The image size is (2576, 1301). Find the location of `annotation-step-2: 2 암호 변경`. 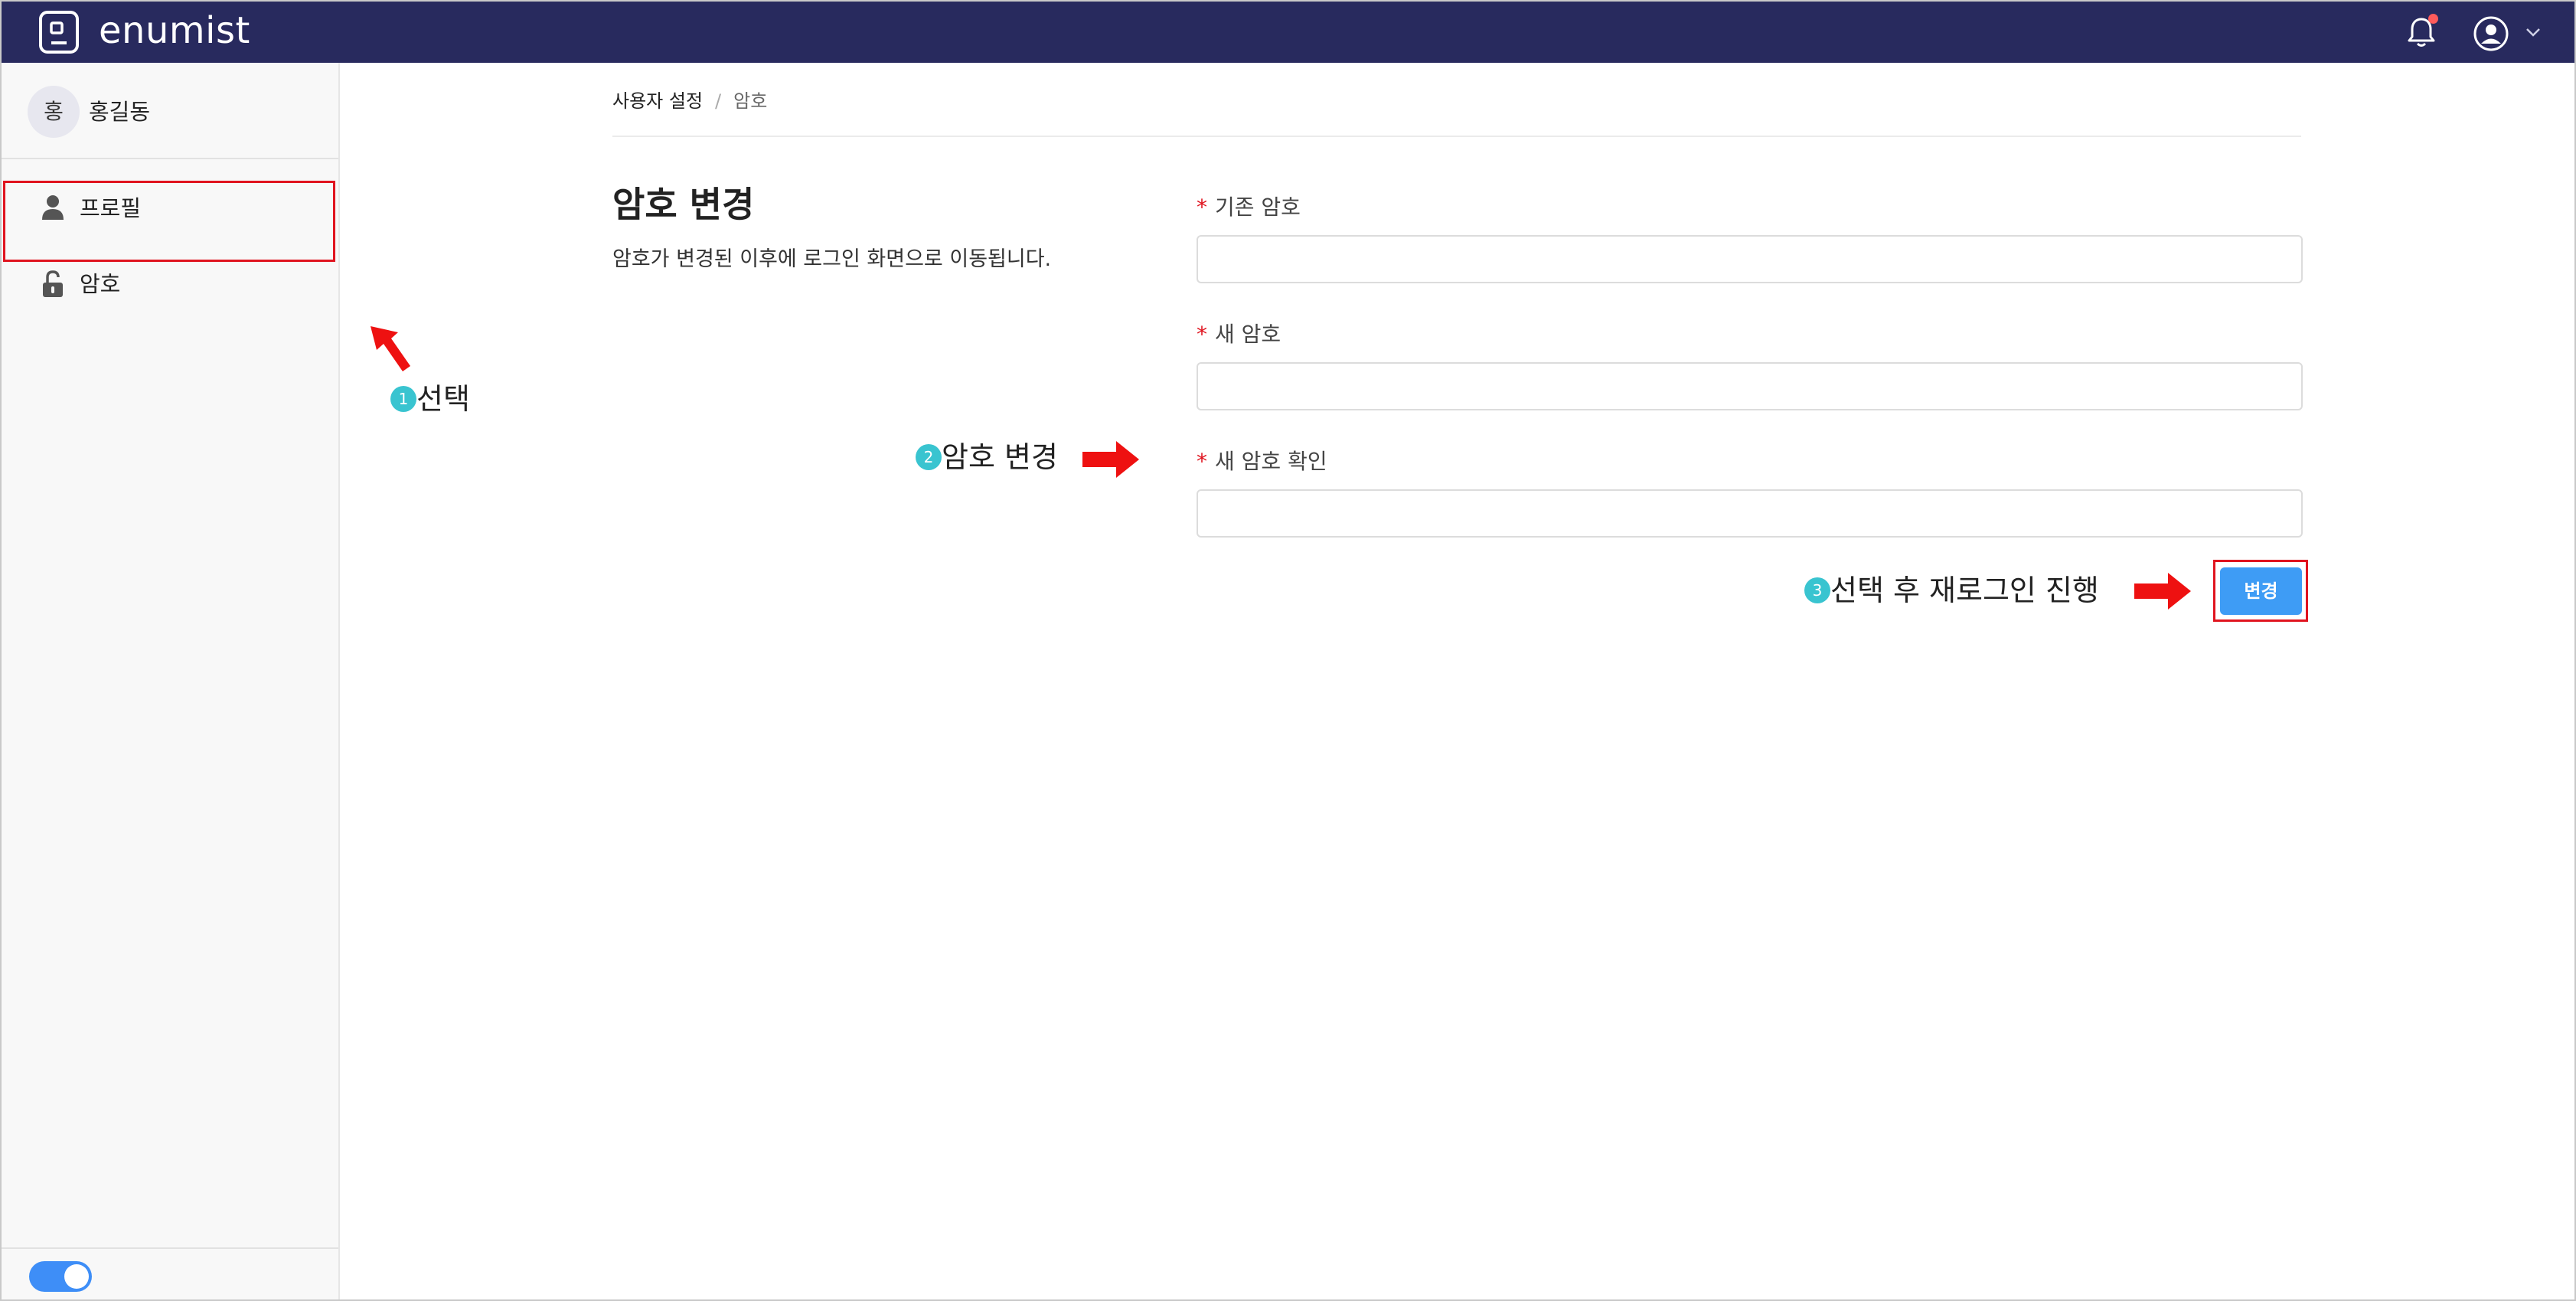

annotation-step-2: 2 암호 변경 is located at coordinates (987, 457).